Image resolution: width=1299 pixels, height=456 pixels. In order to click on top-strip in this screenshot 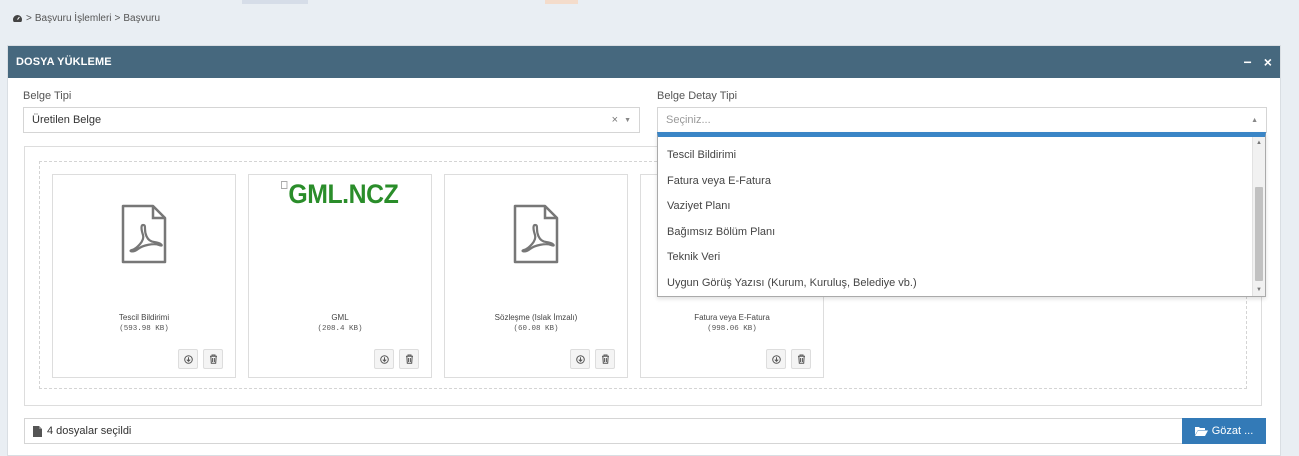, I will do `click(649, 2)`.